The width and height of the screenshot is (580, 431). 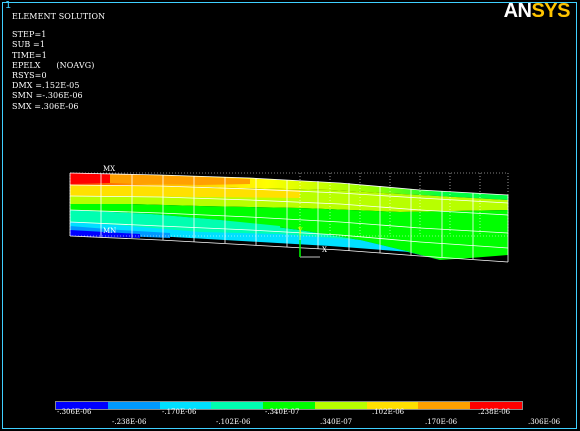 I want to click on legend-label-6: .340E-07, so click(x=336, y=422).